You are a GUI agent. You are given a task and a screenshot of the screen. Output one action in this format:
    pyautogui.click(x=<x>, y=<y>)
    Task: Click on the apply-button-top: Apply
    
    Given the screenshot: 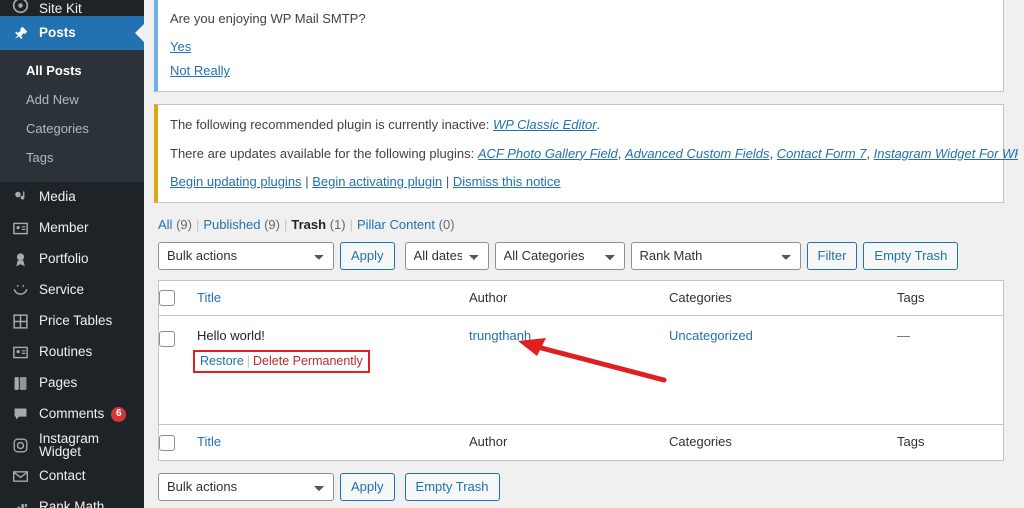 What is the action you would take?
    pyautogui.click(x=367, y=255)
    